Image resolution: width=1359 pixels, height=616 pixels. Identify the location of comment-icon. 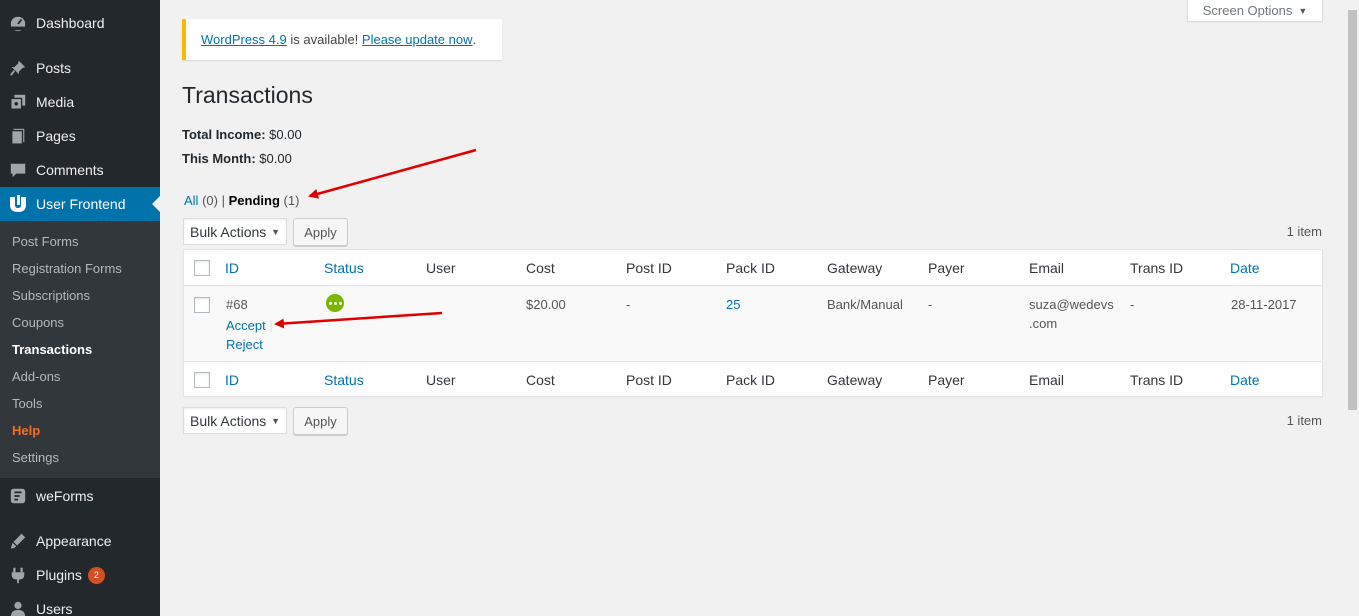
(18, 170).